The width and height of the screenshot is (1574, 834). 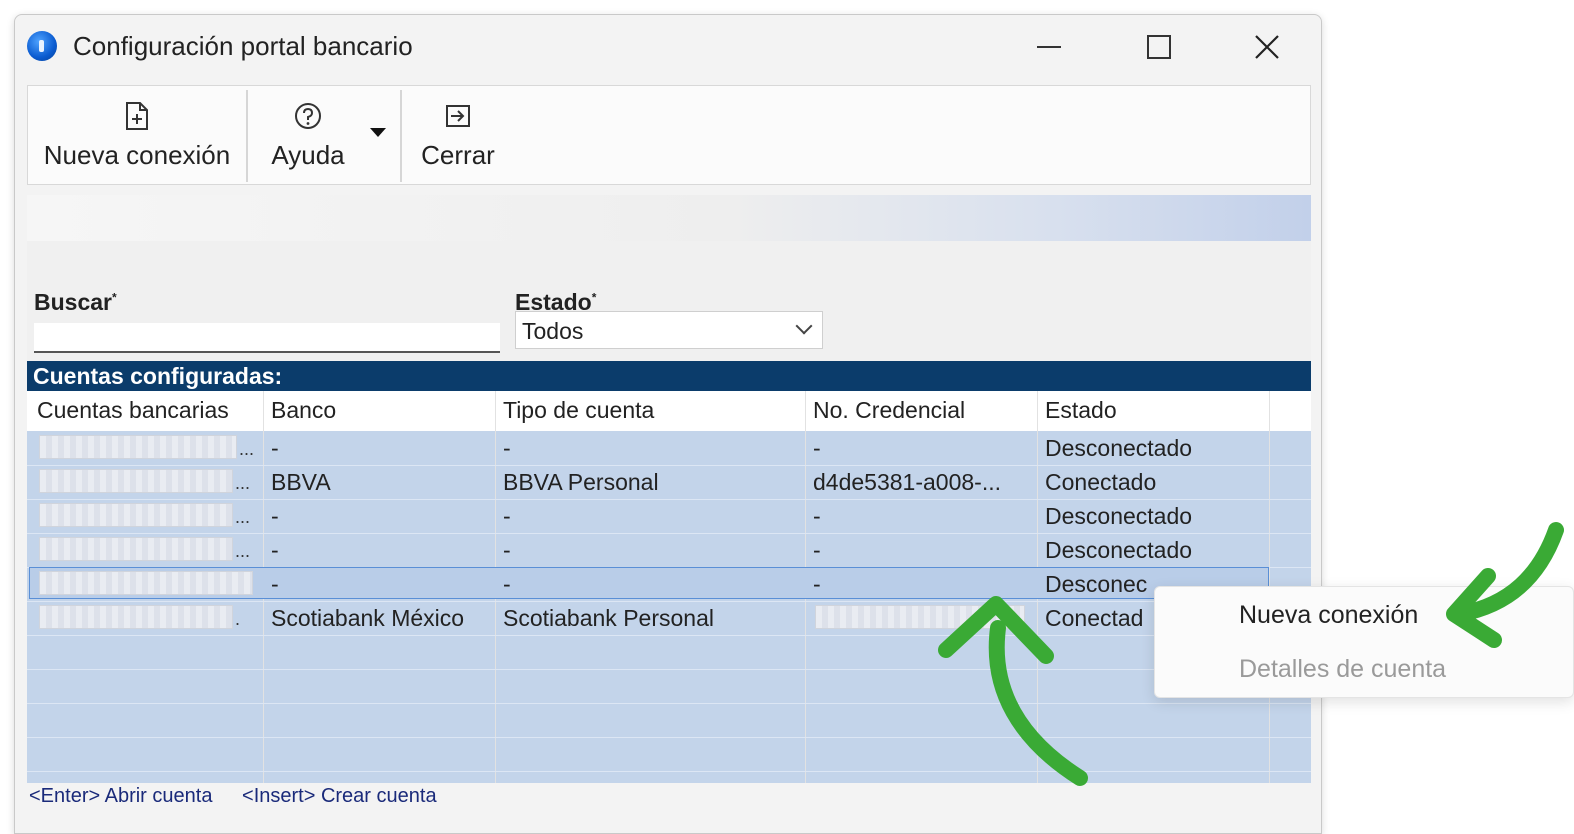 I want to click on cell-status: Conectado, so click(x=1101, y=482).